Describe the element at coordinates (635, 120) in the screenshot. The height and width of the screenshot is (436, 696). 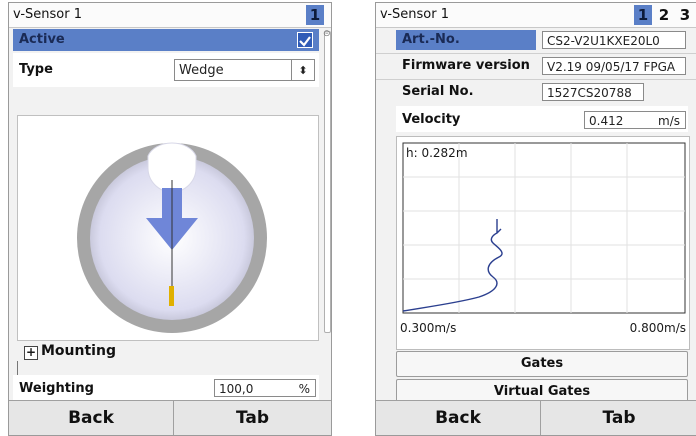
I see `velocity-field: 0.412 m/s` at that location.